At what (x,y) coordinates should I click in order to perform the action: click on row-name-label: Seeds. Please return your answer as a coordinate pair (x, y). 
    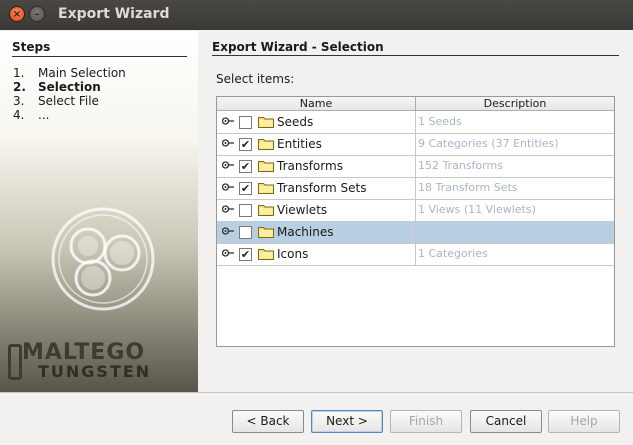
    Looking at the image, I should click on (295, 122).